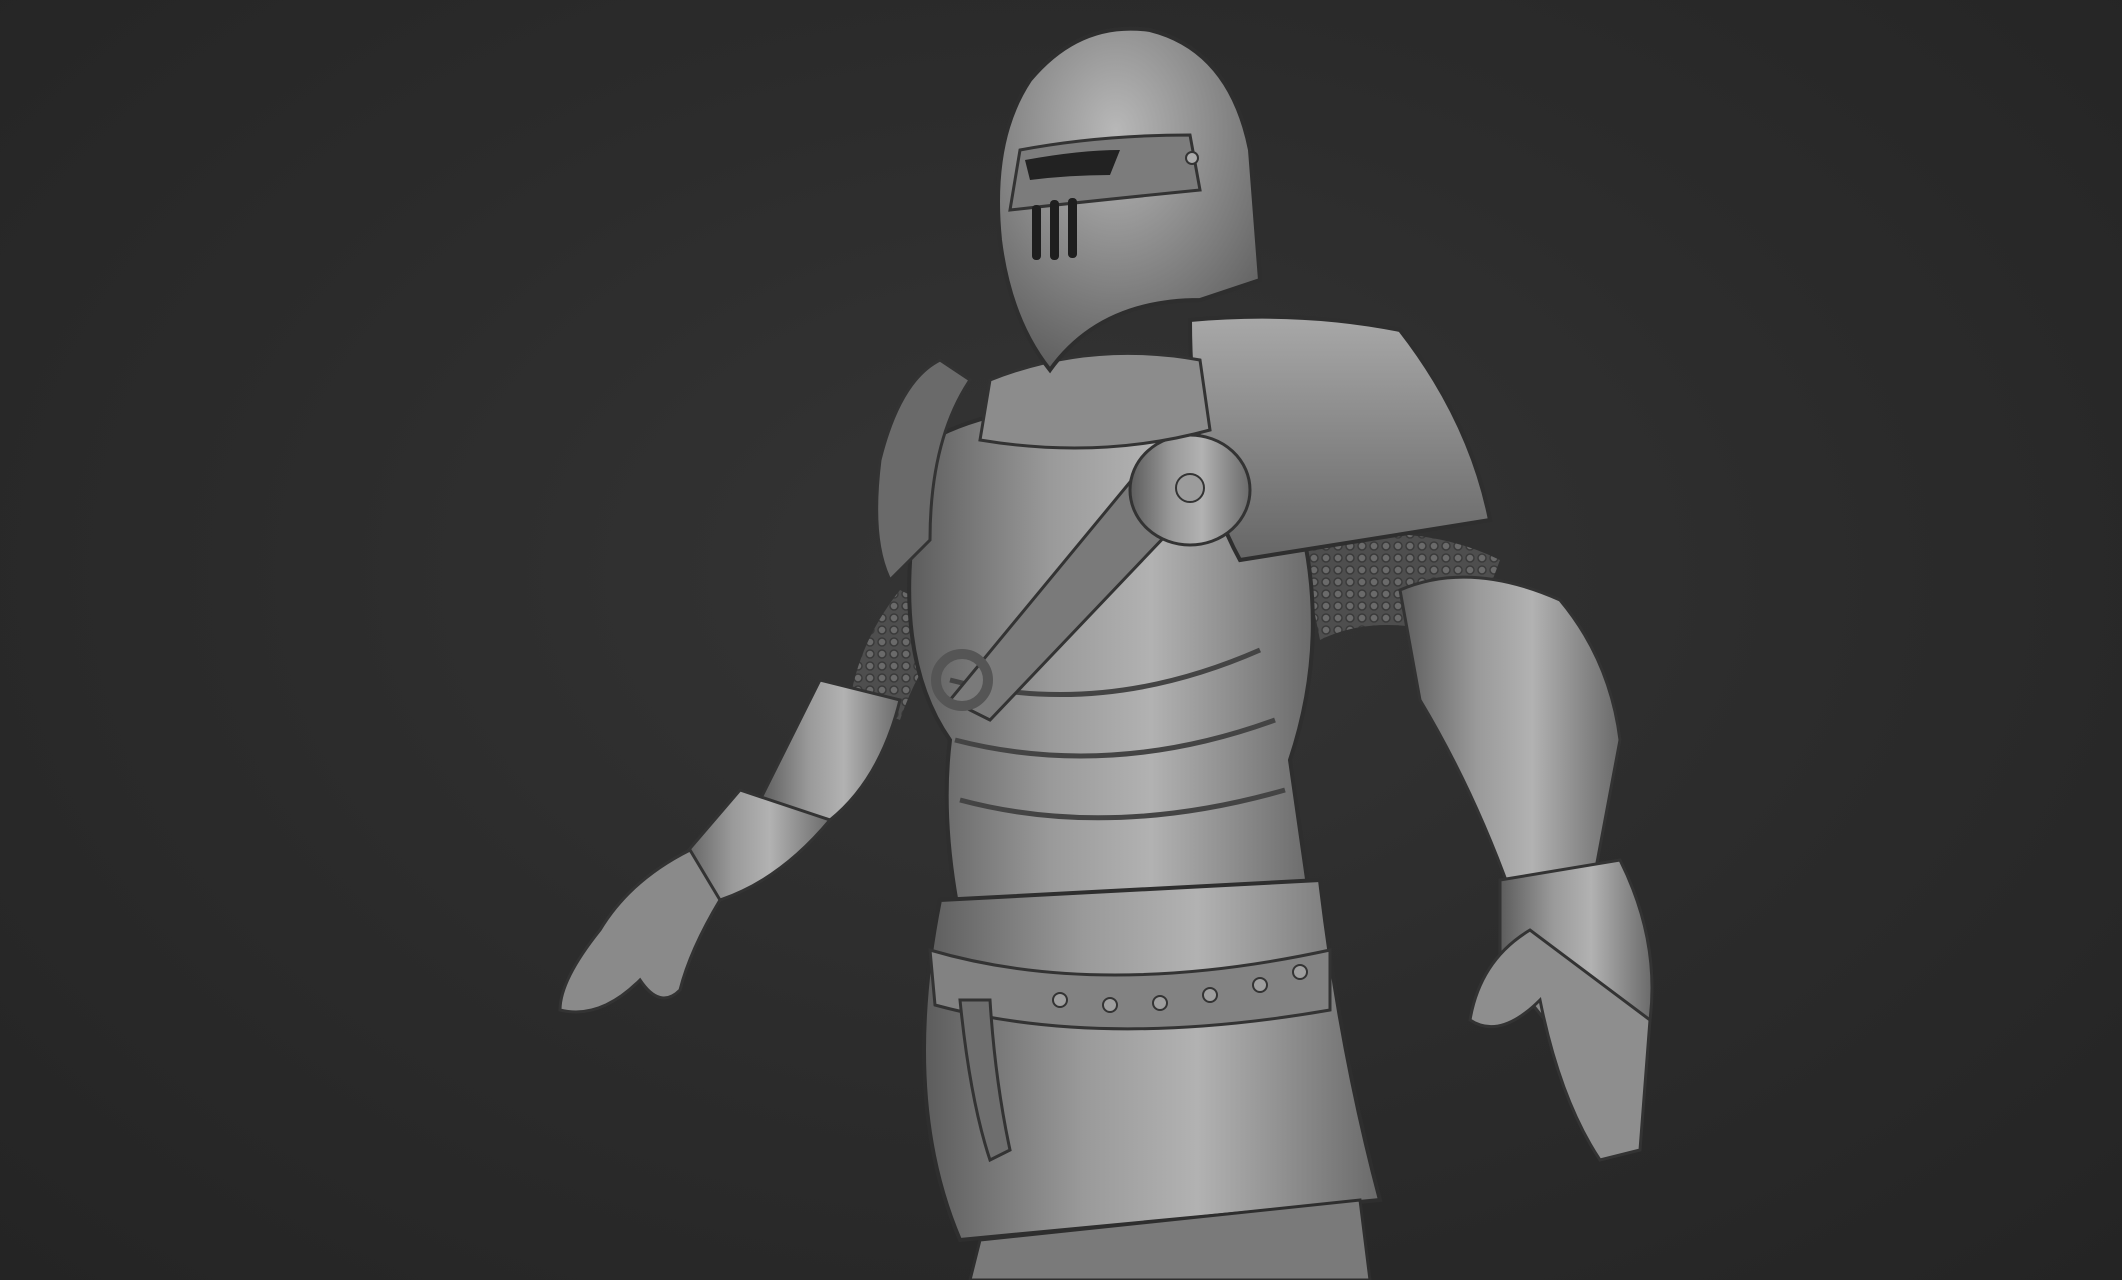 This screenshot has width=2122, height=1280. Describe the element at coordinates (1477, 847) in the screenshot. I see `right-arm` at that location.